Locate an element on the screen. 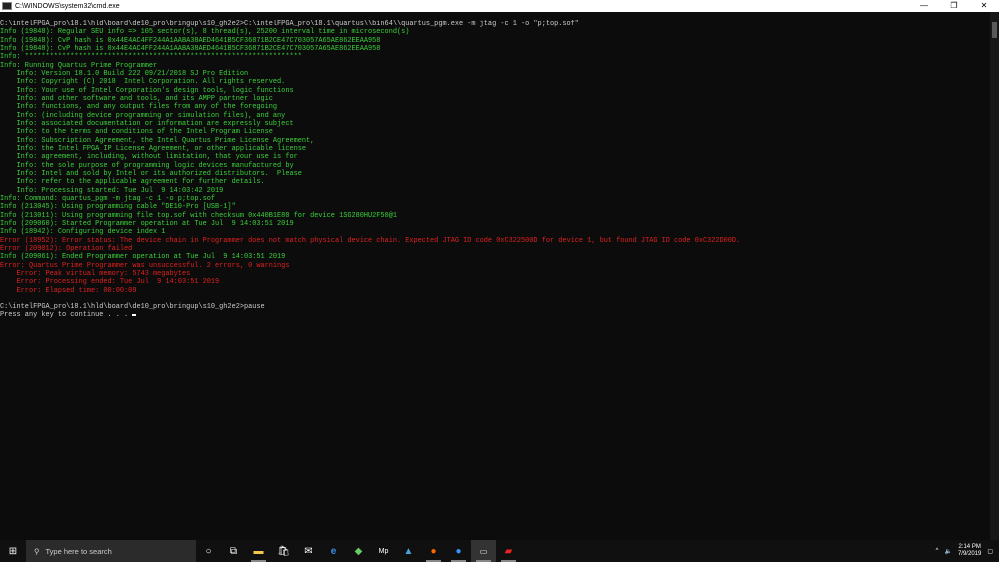  acrobat-icon: ▰ is located at coordinates (508, 551).